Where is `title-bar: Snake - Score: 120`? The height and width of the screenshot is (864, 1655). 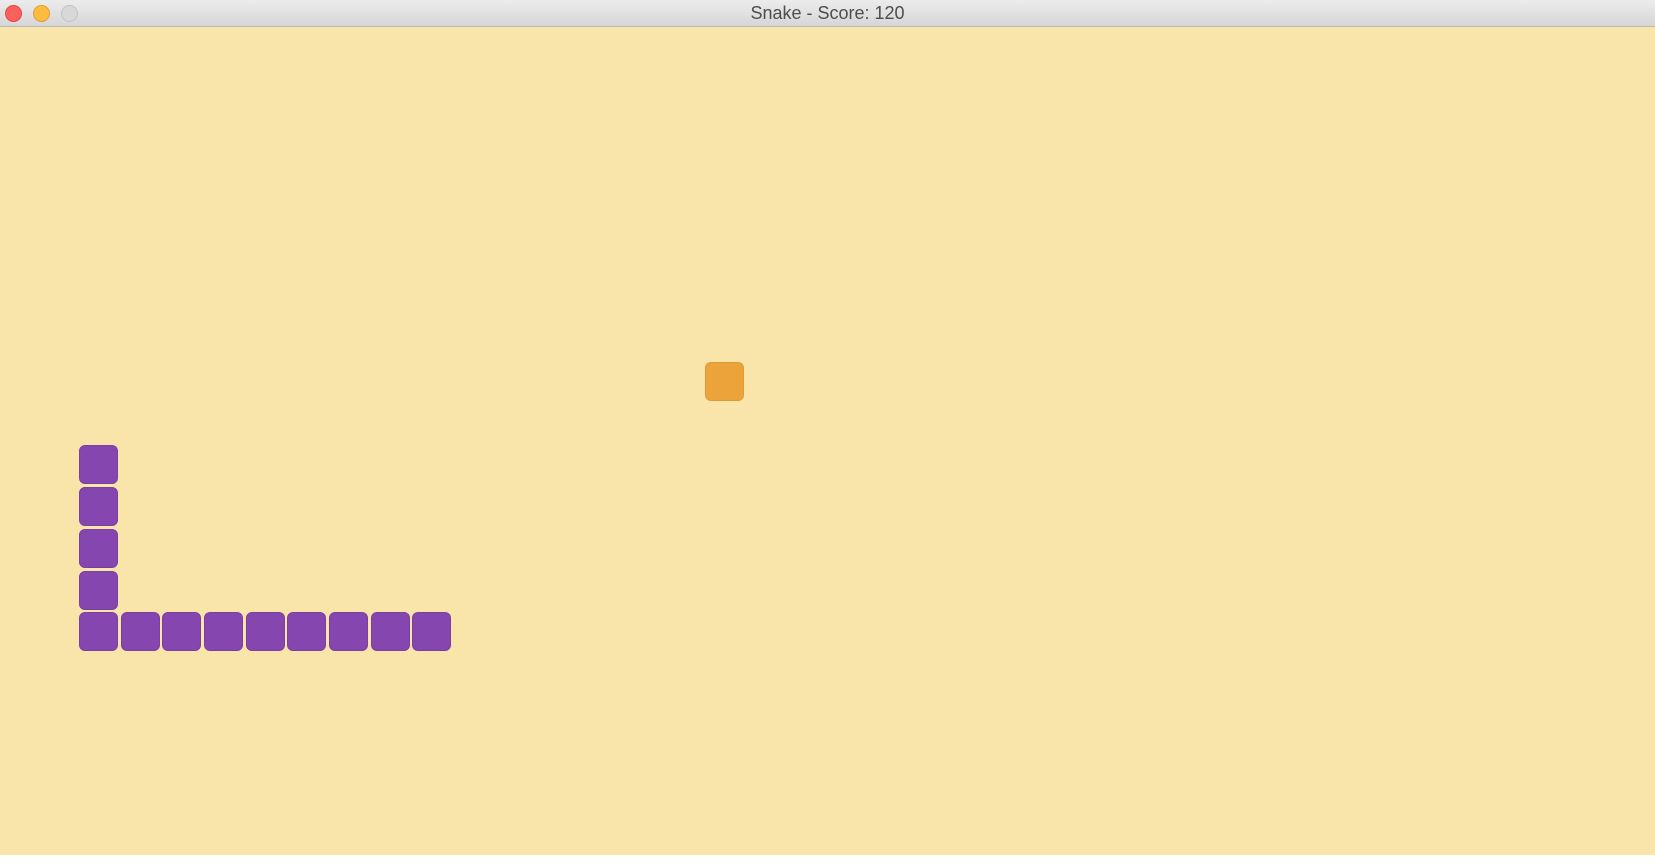 title-bar: Snake - Score: 120 is located at coordinates (827, 13).